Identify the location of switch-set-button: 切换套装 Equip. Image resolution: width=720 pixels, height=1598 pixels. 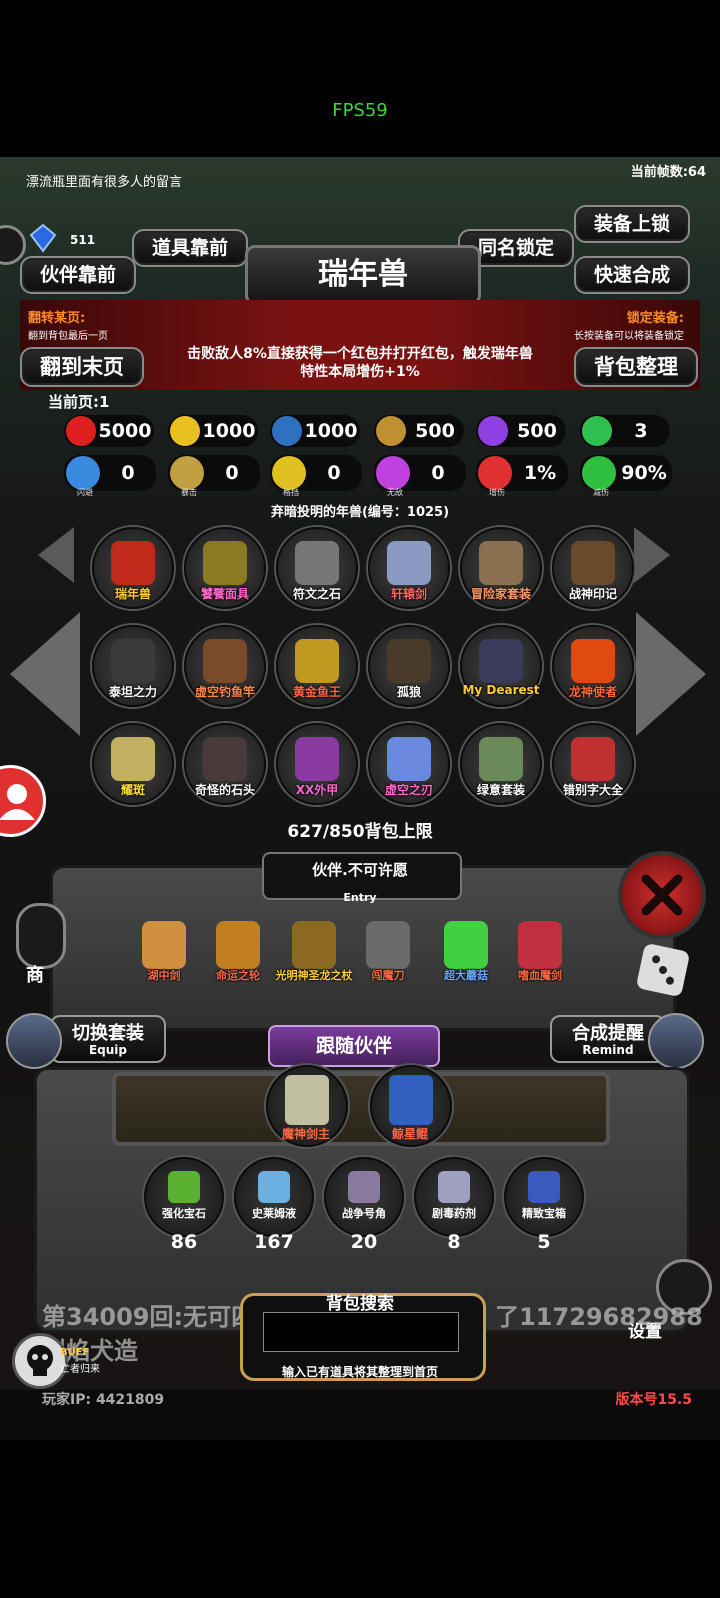
(108, 1039).